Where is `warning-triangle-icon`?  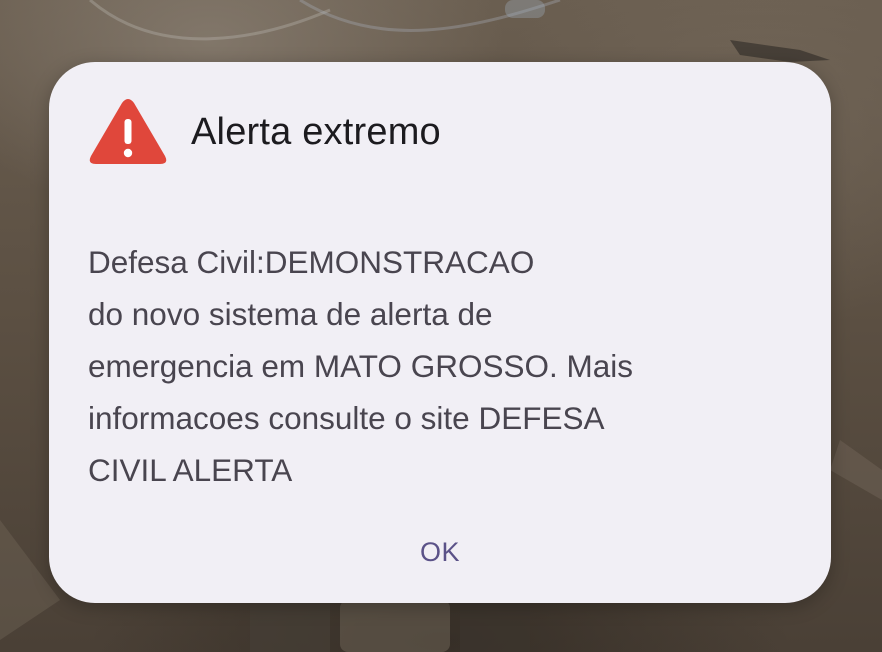 warning-triangle-icon is located at coordinates (128, 131).